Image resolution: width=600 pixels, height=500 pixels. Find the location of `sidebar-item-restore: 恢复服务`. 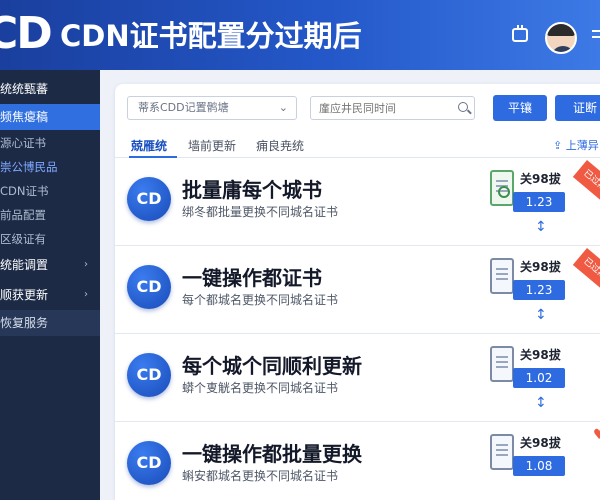

sidebar-item-restore: 恢复服务 is located at coordinates (50, 323).